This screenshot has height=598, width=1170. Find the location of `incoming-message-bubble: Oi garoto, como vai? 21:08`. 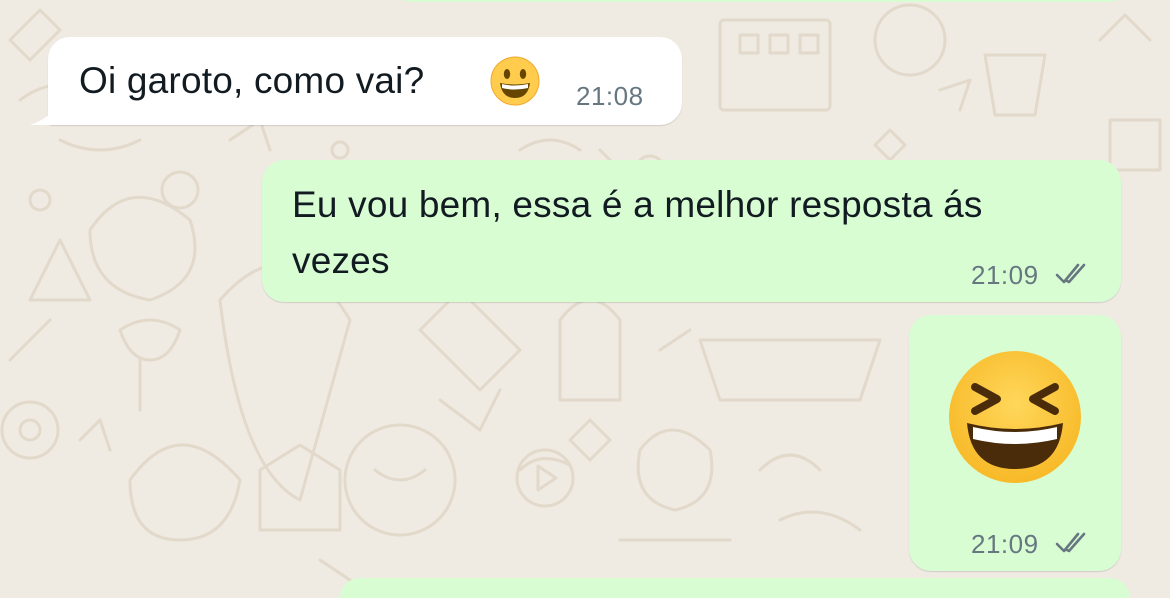

incoming-message-bubble: Oi garoto, como vai? 21:08 is located at coordinates (365, 81).